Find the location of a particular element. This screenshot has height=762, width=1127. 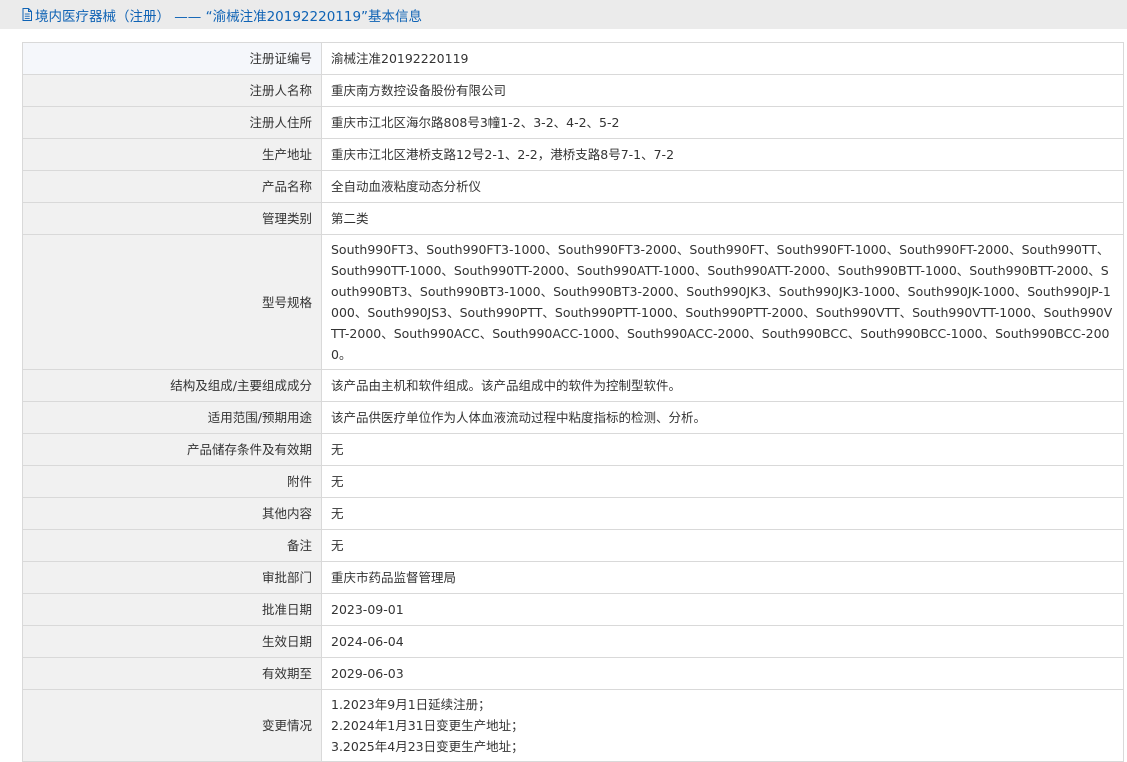

field-label: 附件 is located at coordinates (172, 481).